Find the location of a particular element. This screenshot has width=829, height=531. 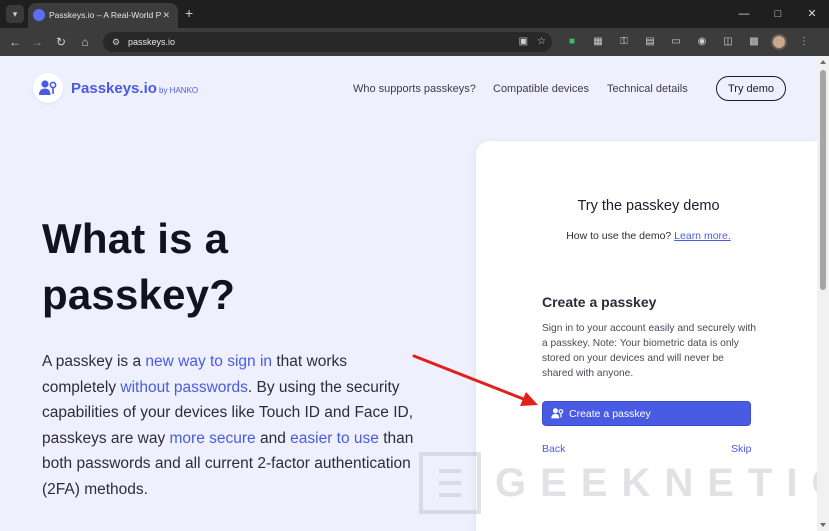

hero-title-line-1: What is a is located at coordinates (135, 238).